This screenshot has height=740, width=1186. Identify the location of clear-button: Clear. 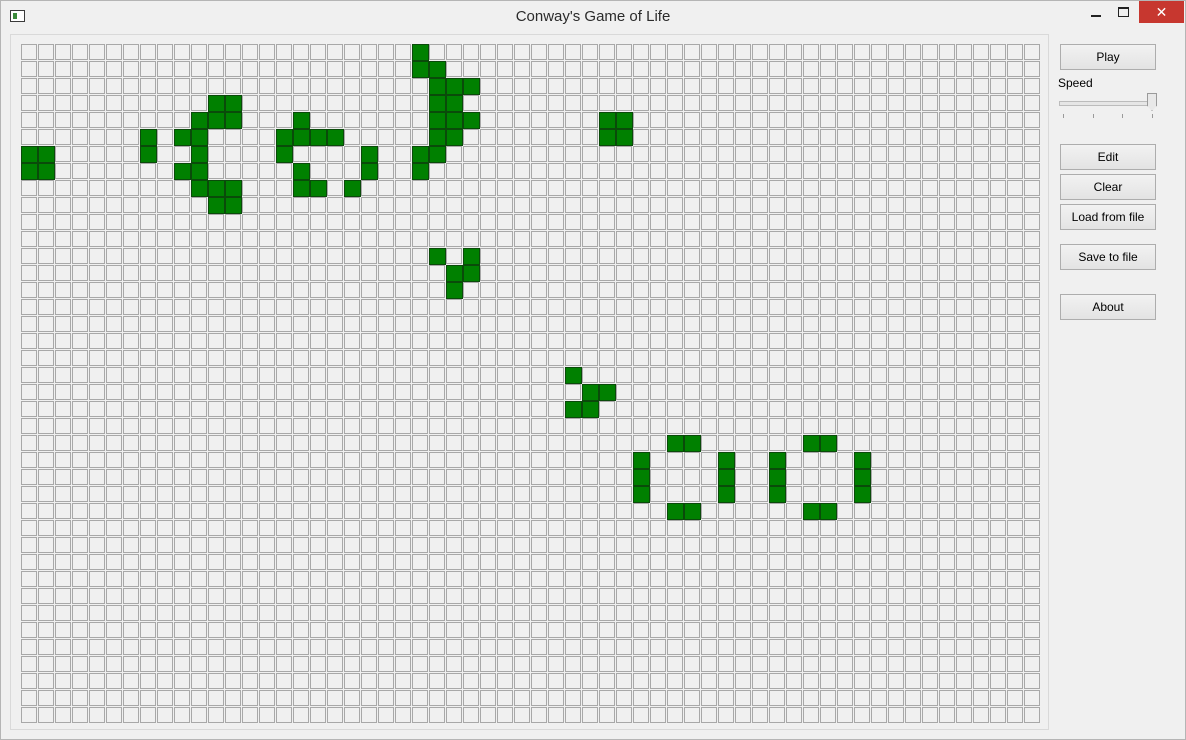
(1108, 187).